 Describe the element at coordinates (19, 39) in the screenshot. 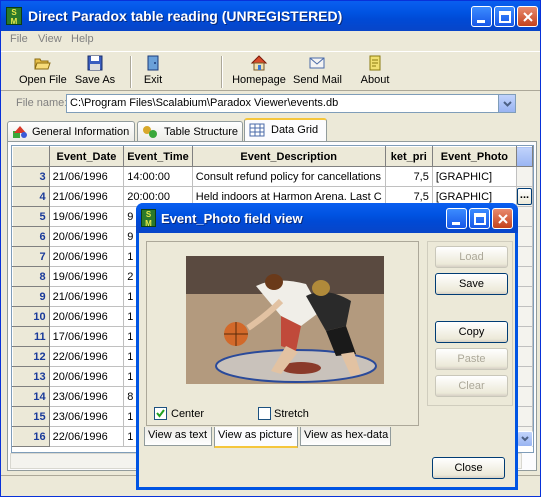

I see `menu-file: File` at that location.